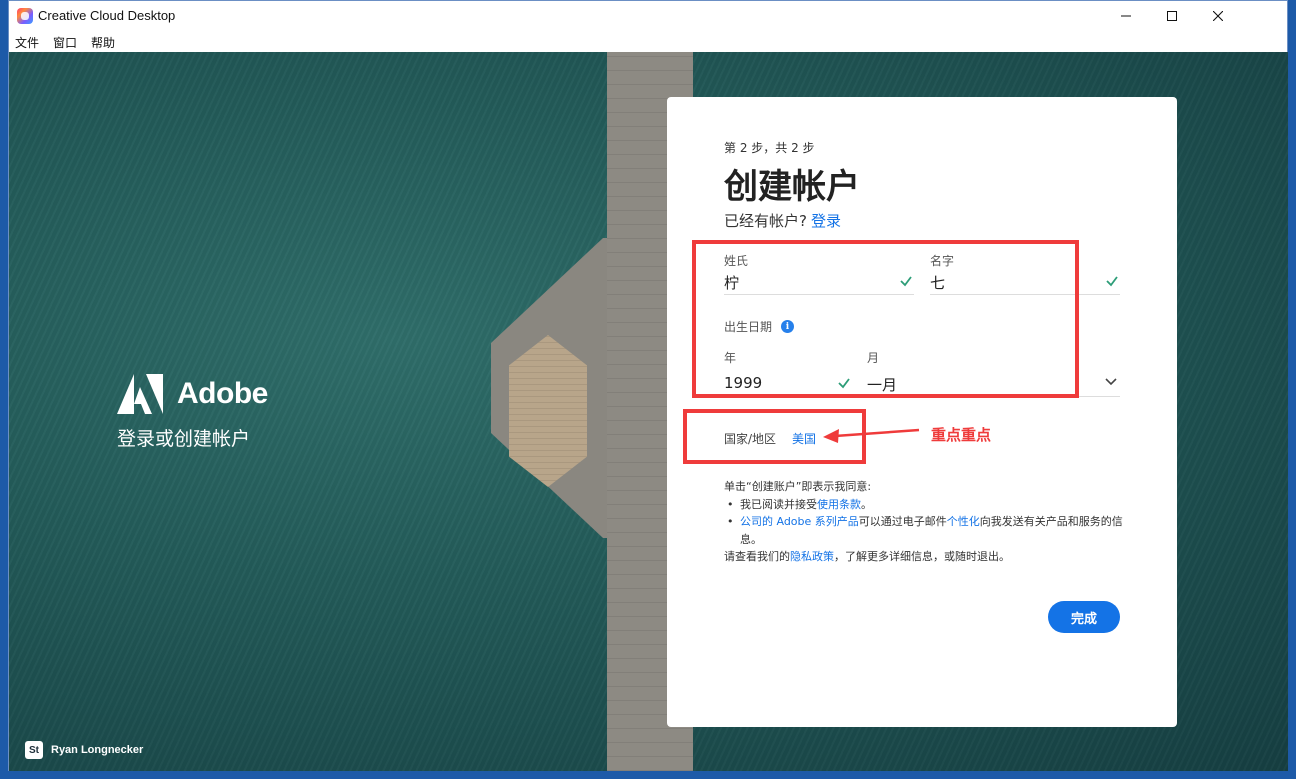  What do you see at coordinates (826, 221) in the screenshot?
I see `login-link: 登录` at bounding box center [826, 221].